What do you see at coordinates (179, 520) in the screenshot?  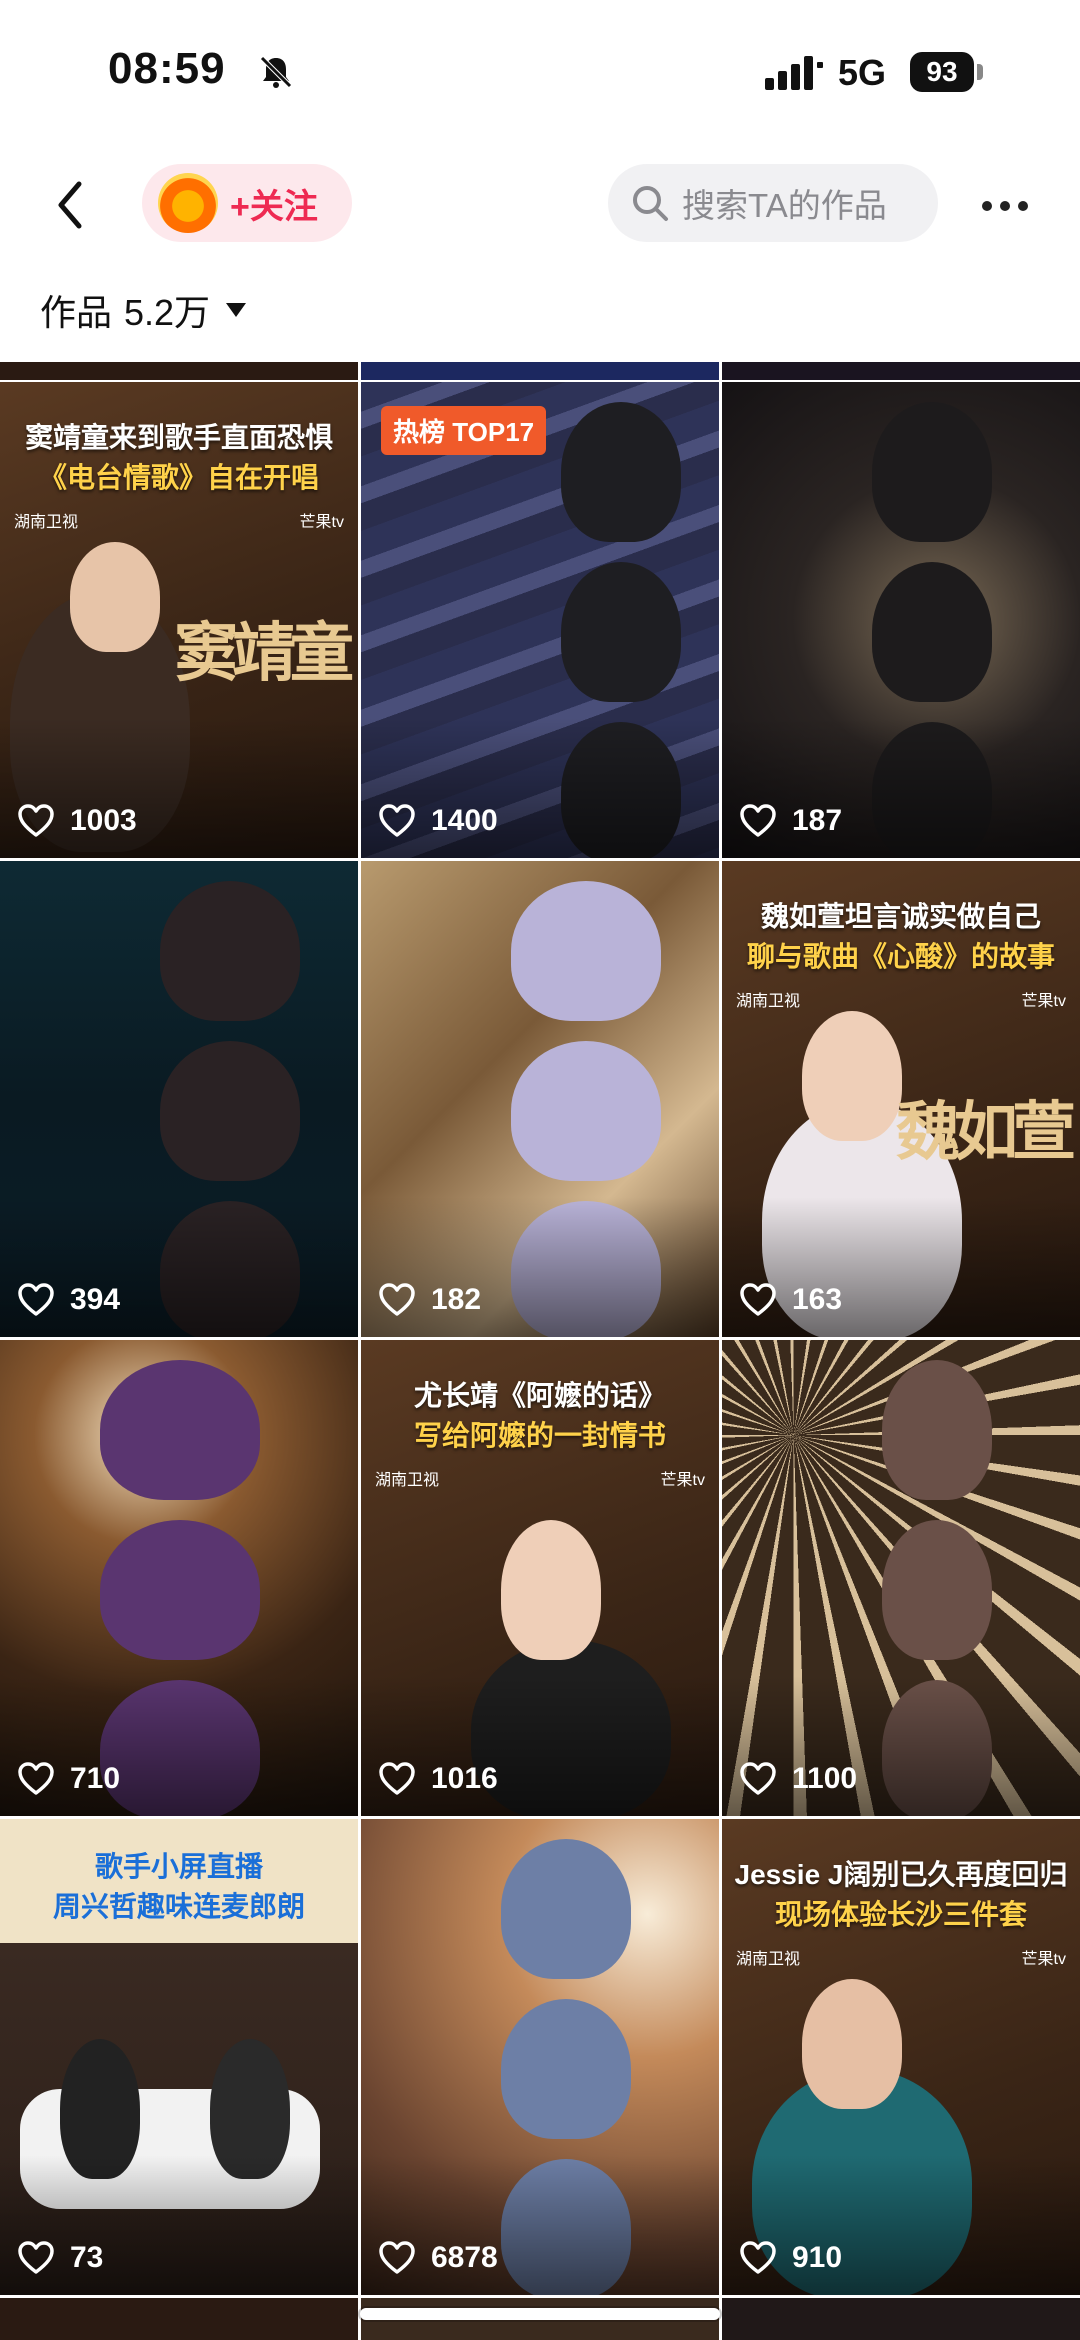 I see `tile-logos: 湖南卫视 芒果tv` at bounding box center [179, 520].